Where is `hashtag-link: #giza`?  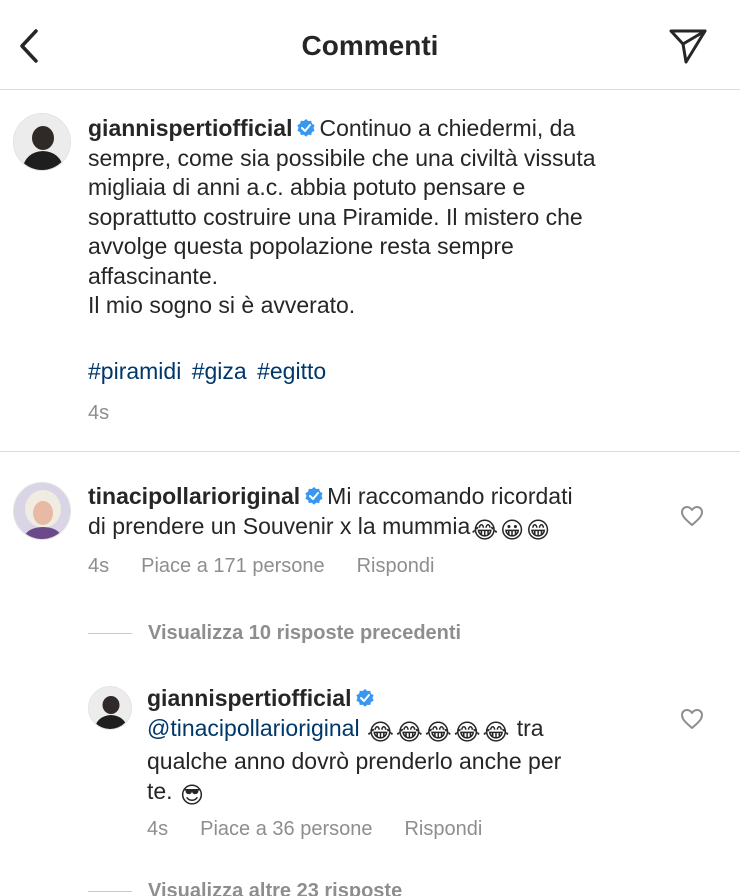 hashtag-link: #giza is located at coordinates (219, 371).